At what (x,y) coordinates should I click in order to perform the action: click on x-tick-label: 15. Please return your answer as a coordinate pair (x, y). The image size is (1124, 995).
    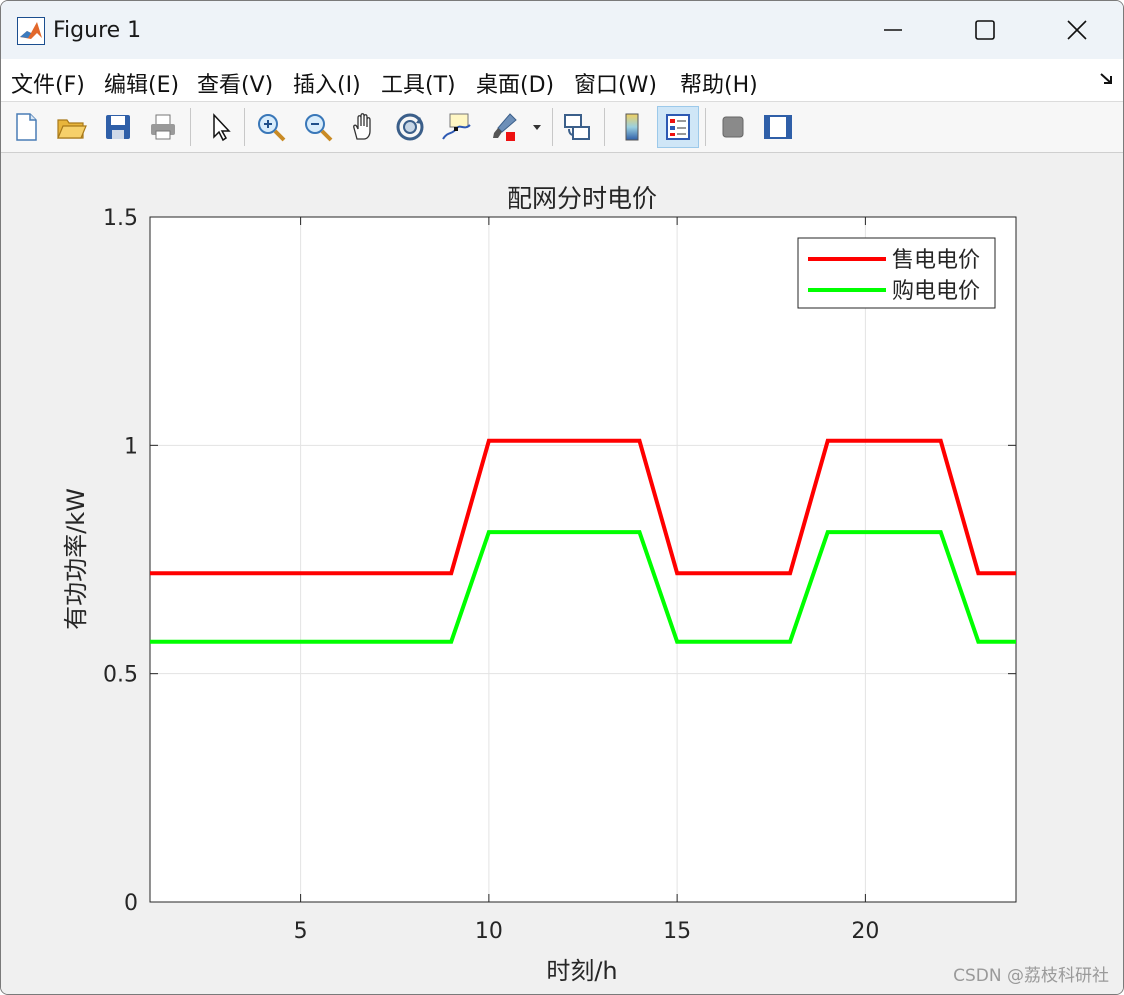
    Looking at the image, I should click on (677, 931).